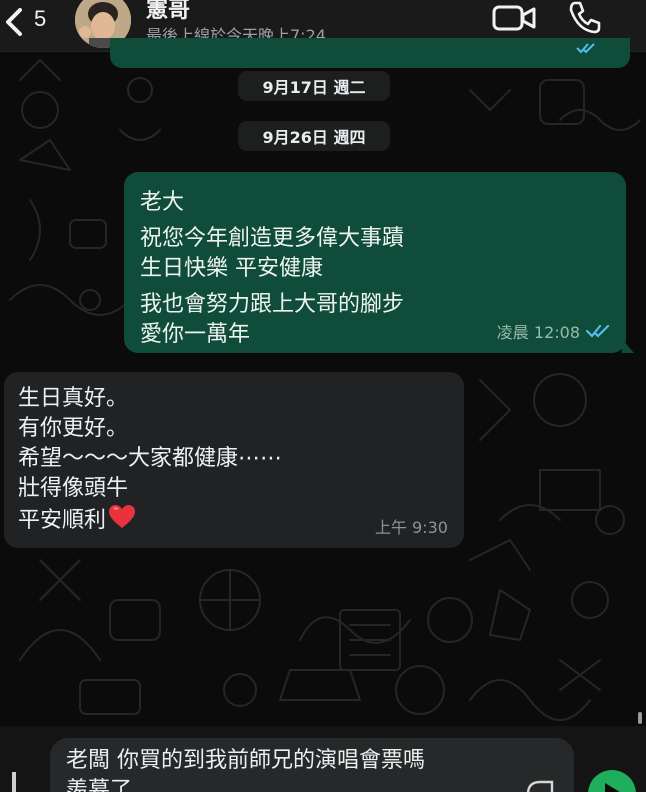  I want to click on send-button, so click(612, 781).